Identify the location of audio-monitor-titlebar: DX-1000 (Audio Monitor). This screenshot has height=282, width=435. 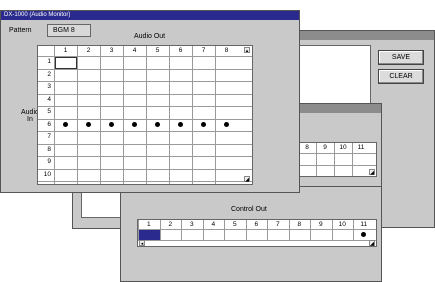
(150, 15).